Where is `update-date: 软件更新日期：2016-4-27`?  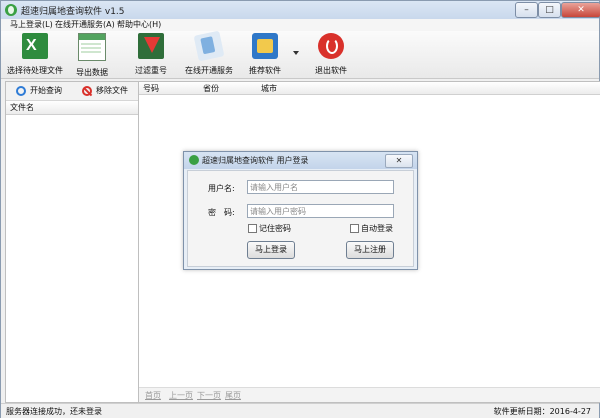
update-date: 软件更新日期：2016-4-27 is located at coordinates (542, 411).